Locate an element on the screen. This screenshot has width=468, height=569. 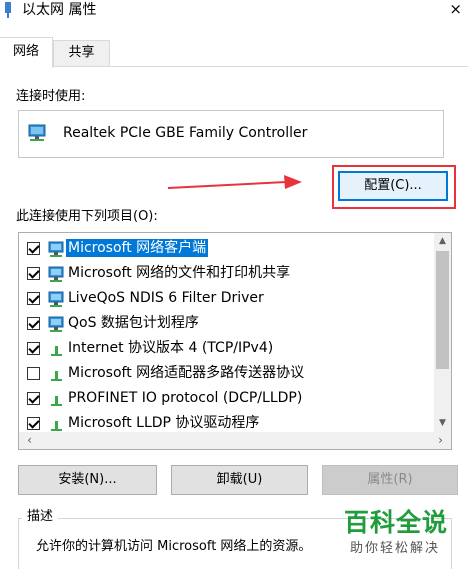
adapter-box: Realtek PCIe GBE Family Controller is located at coordinates (231, 134).